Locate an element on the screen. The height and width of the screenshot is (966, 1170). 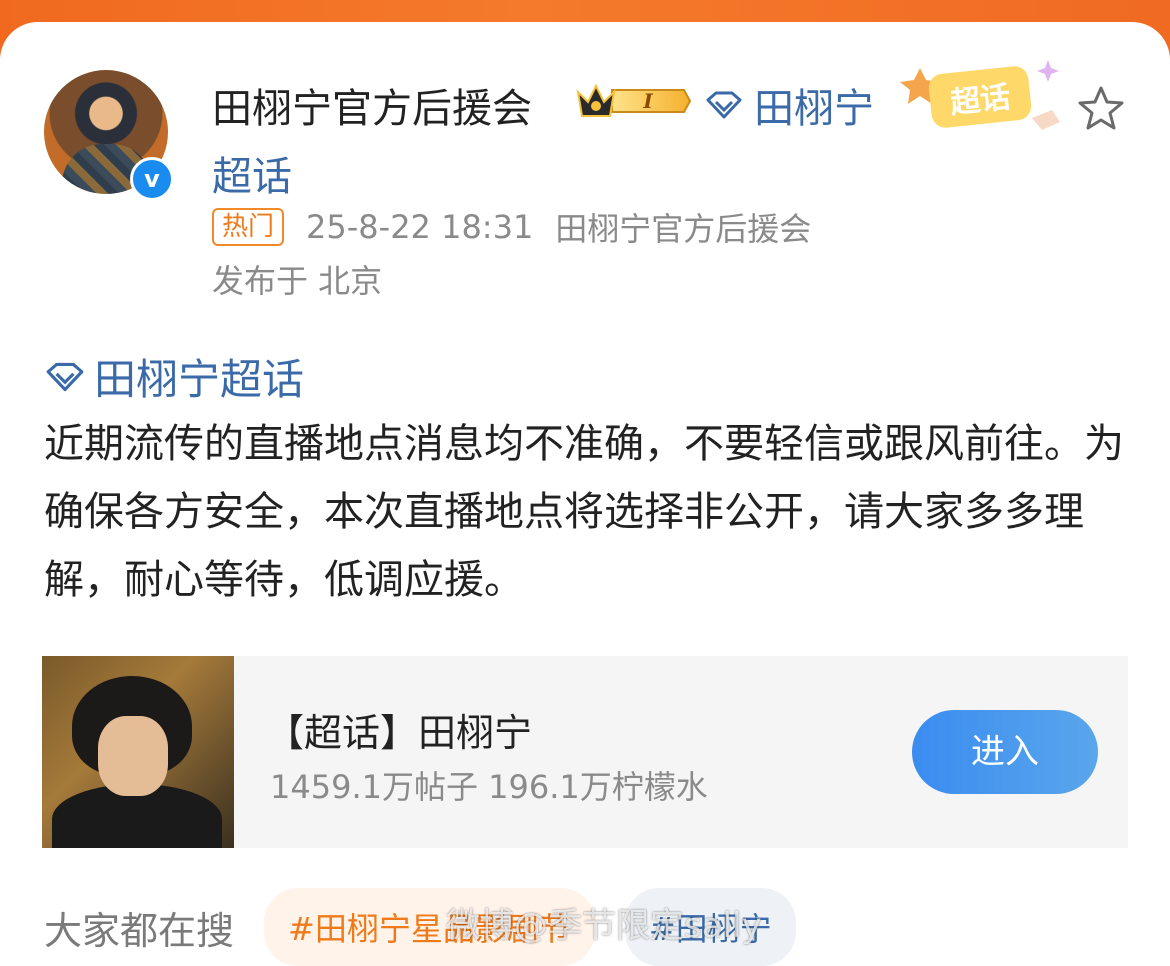
supertopic-sticker-icon: 超话 is located at coordinates (980, 95).